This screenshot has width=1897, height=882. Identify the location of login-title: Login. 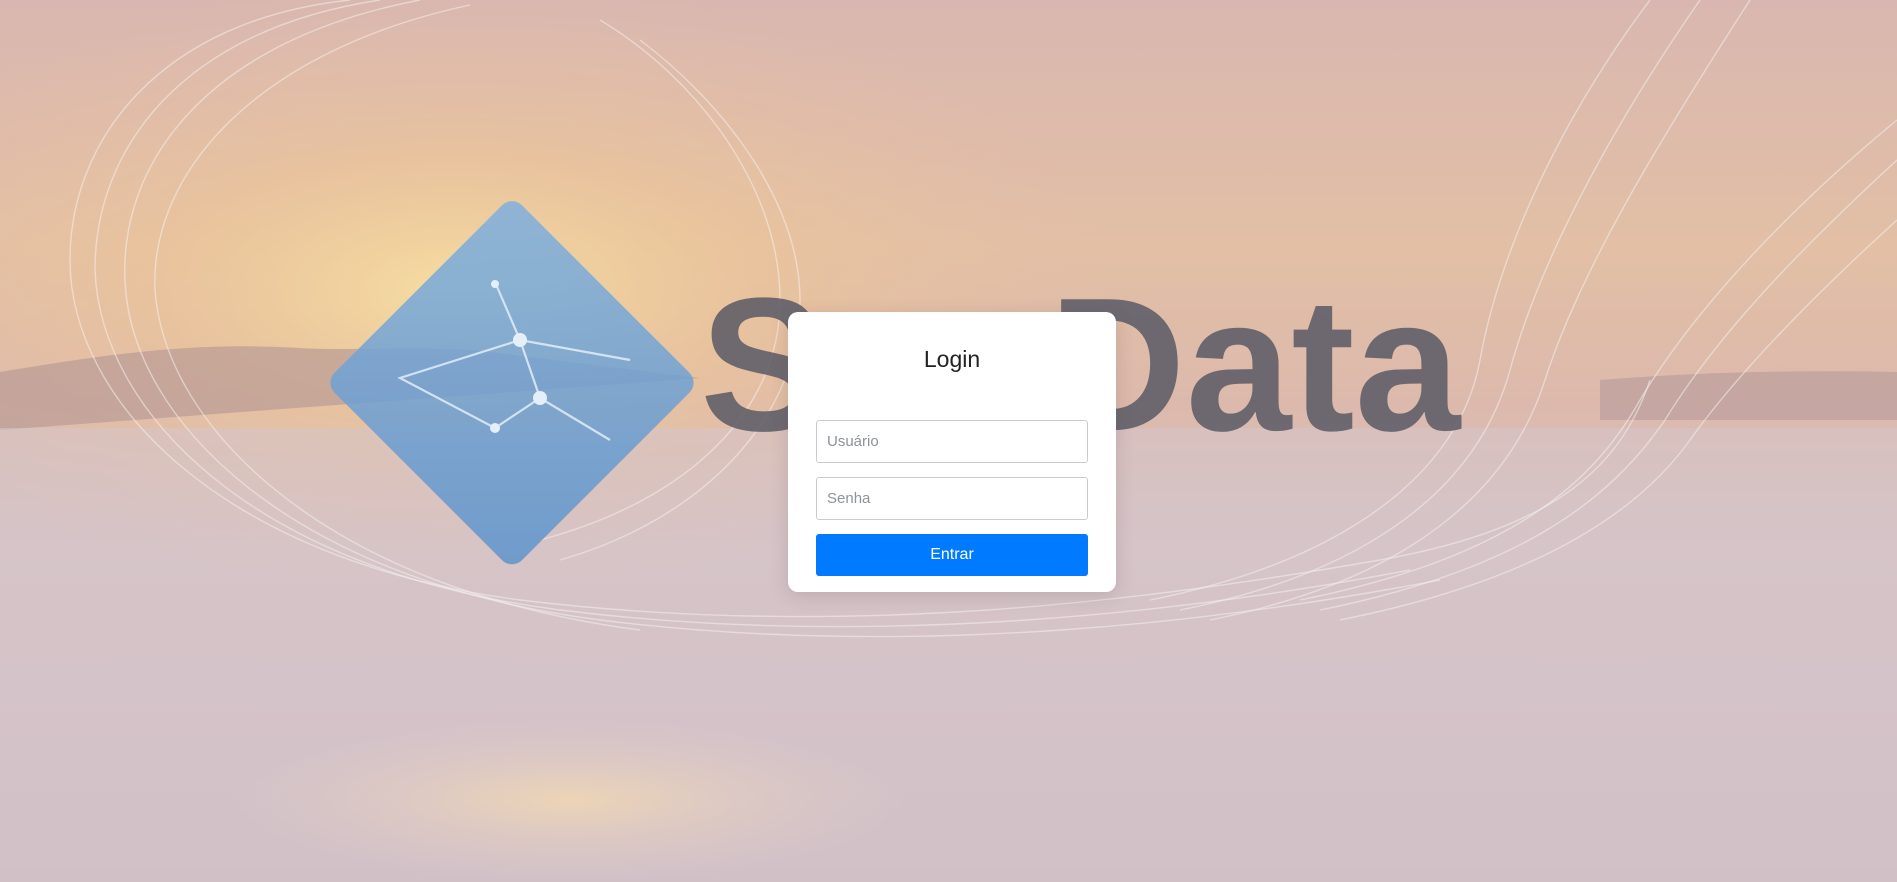
(952, 359).